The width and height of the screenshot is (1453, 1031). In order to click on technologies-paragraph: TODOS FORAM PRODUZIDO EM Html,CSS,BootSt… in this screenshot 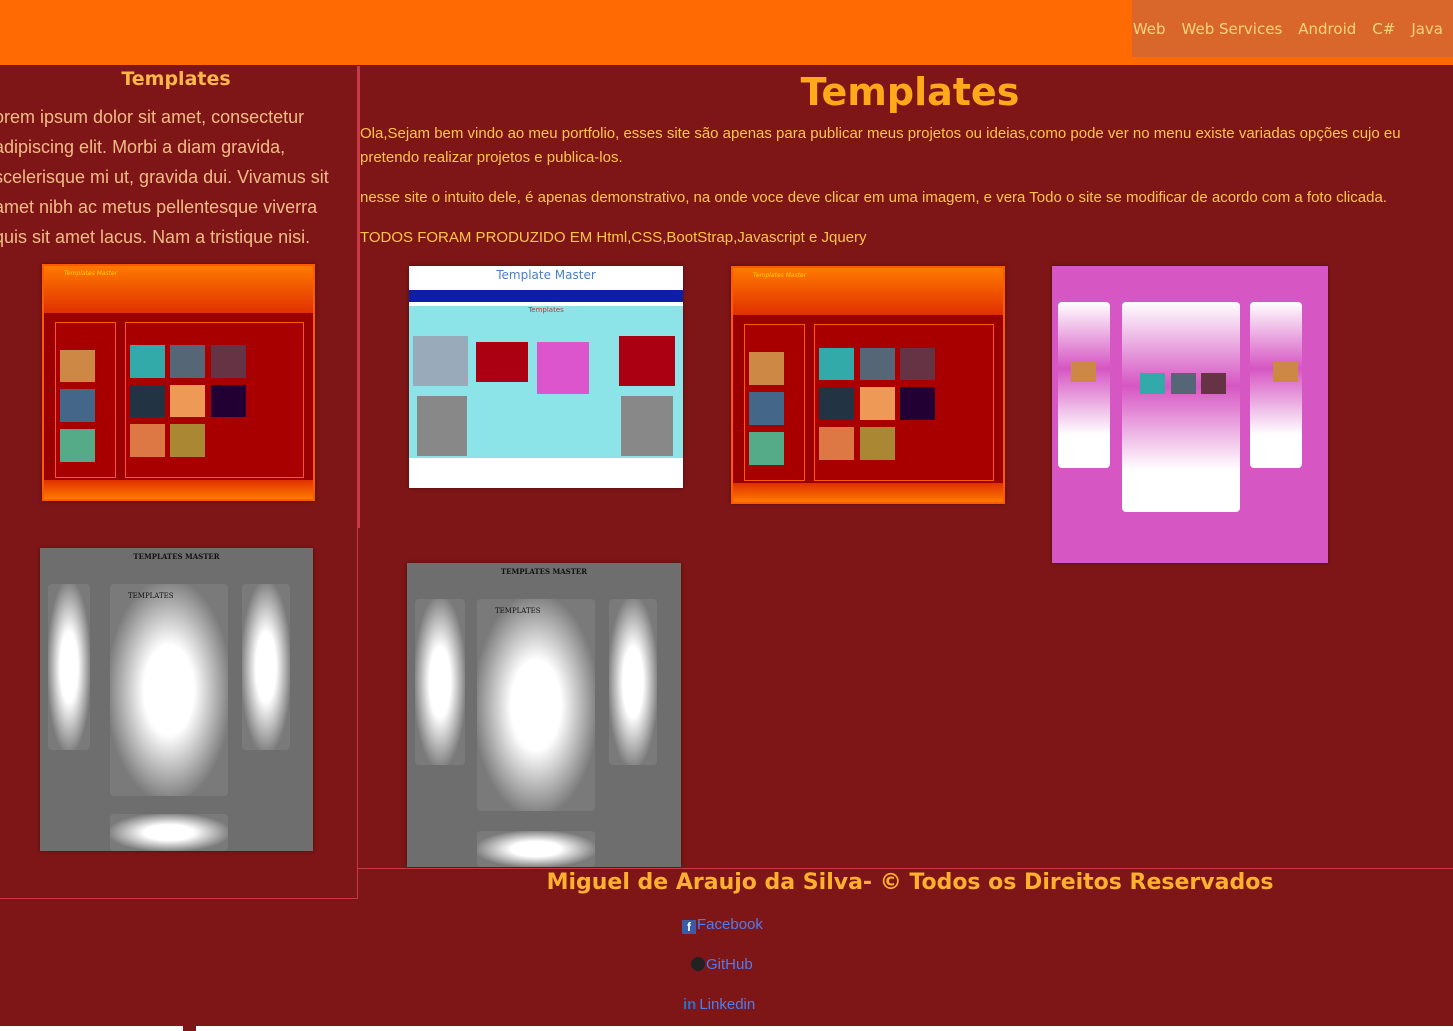, I will do `click(613, 237)`.